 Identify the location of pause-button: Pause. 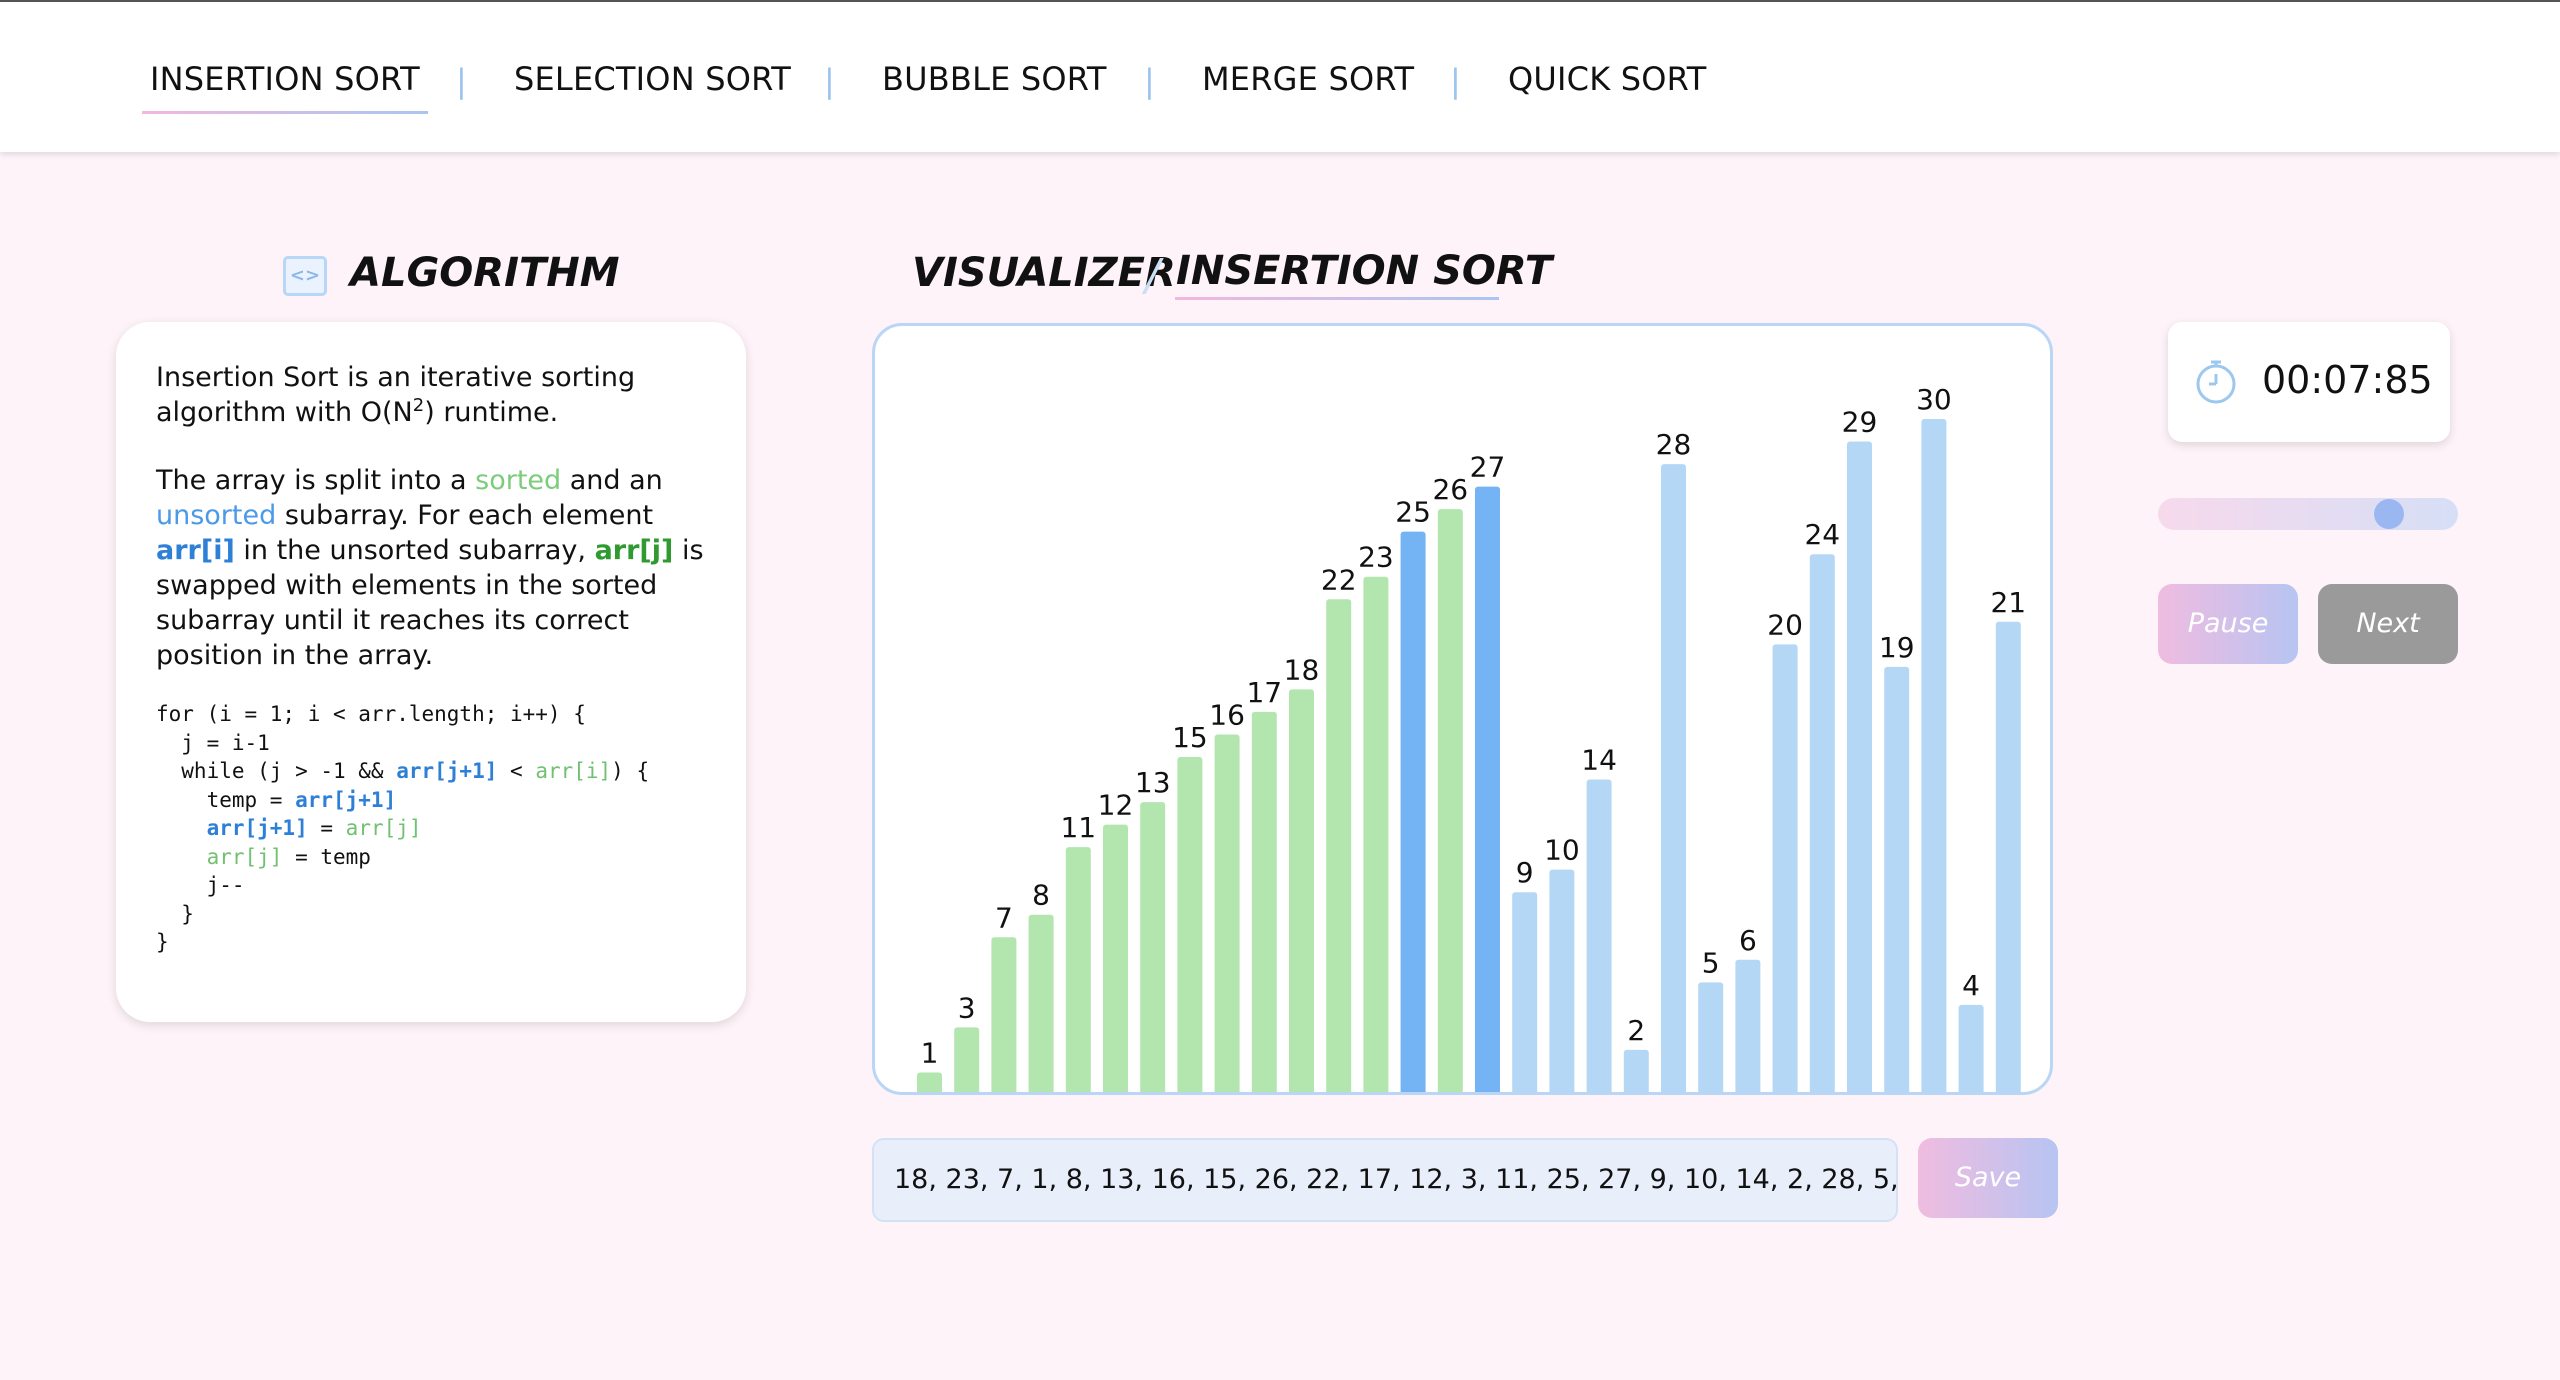
(2228, 624).